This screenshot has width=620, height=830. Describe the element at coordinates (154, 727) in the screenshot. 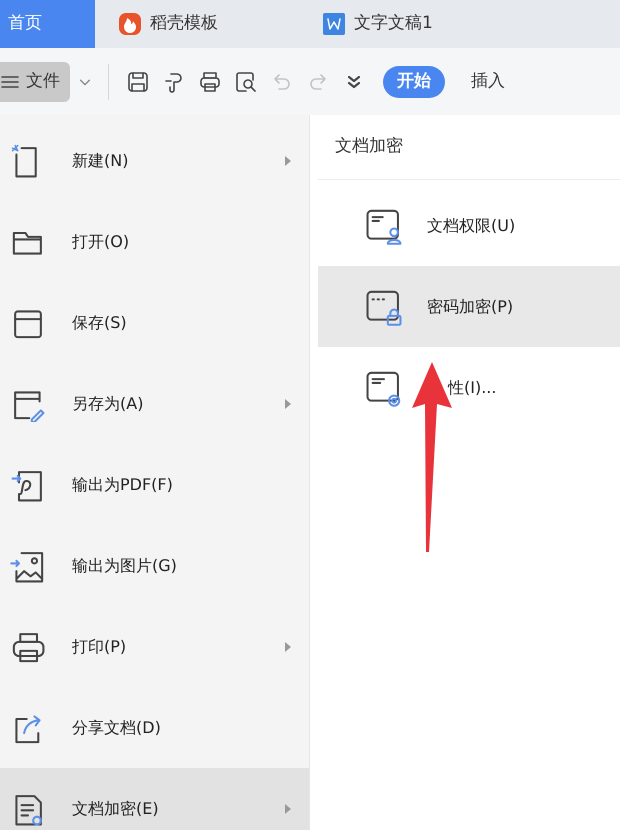

I see `menu-item: 分享文档(D)` at that location.